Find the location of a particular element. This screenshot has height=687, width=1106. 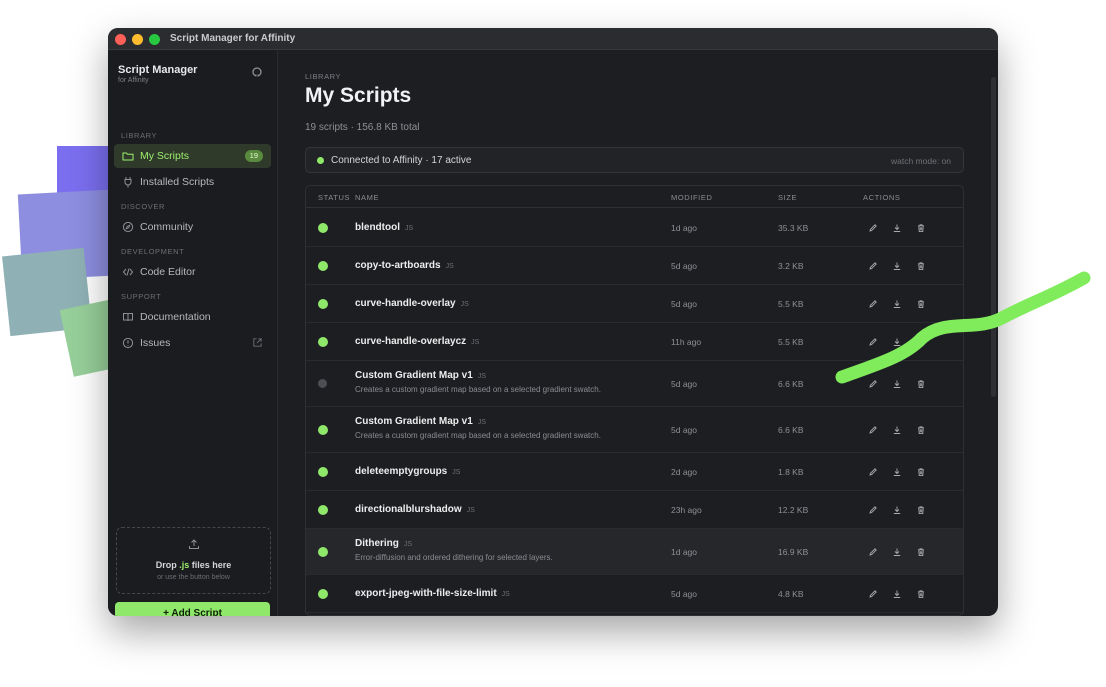

table-row: blendtool JS 1d ago 35.3 KB is located at coordinates (634, 228).